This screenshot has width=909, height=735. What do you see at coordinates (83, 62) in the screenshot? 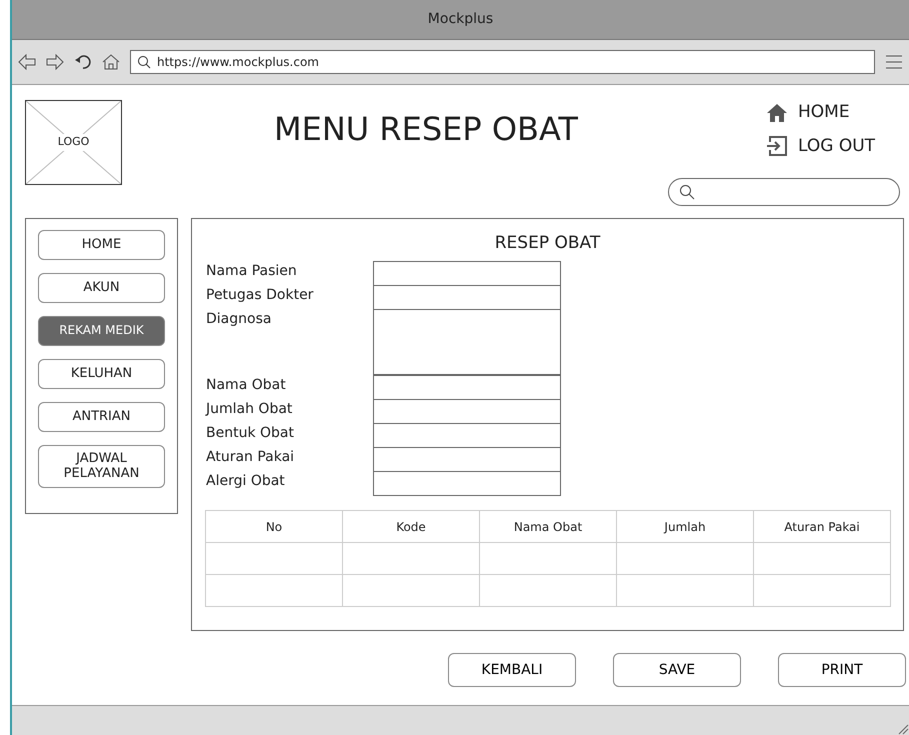
I see `refresh-icon` at bounding box center [83, 62].